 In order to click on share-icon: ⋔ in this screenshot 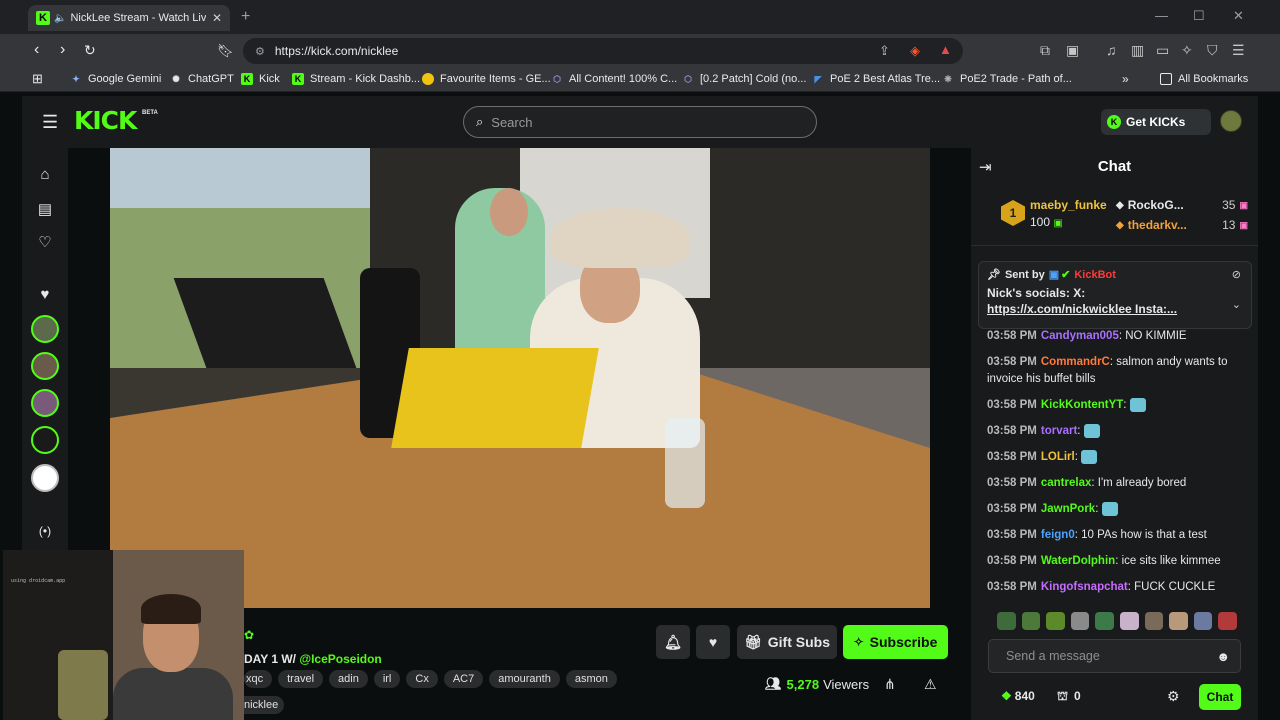, I will do `click(890, 684)`.